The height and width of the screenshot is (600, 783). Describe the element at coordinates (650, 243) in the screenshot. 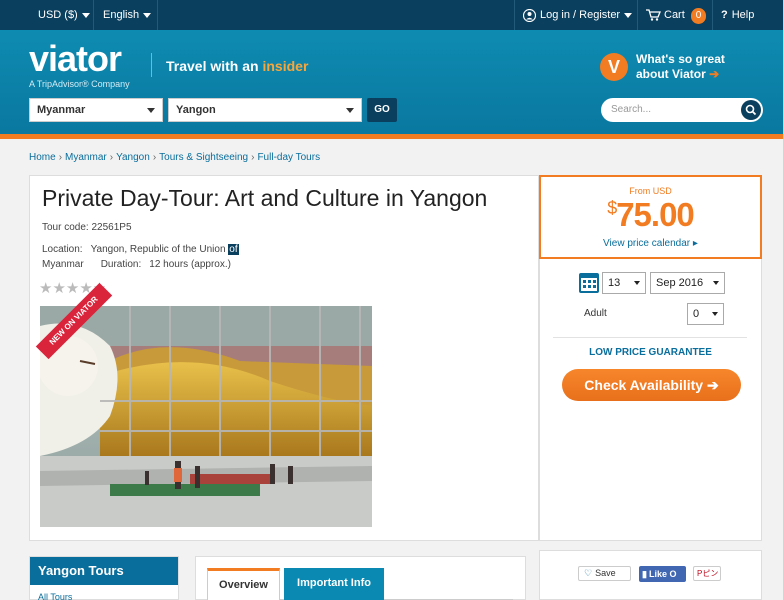

I see `view-price-calendar-link: View price calendar ▸` at that location.